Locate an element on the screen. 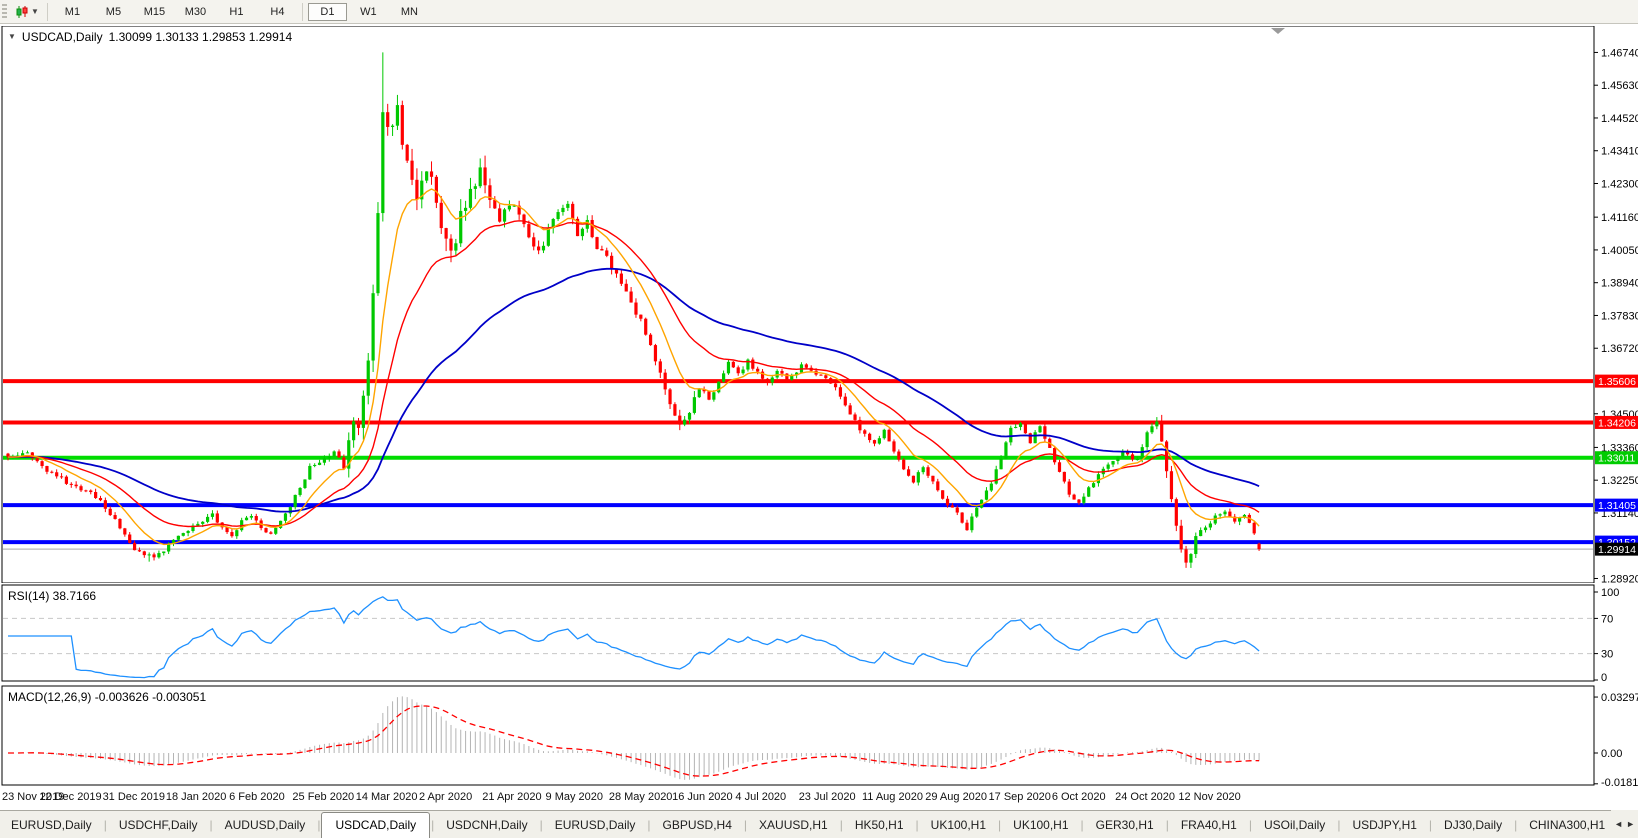 The image size is (1638, 838). timeframe-button-m1: M1 is located at coordinates (72, 12).